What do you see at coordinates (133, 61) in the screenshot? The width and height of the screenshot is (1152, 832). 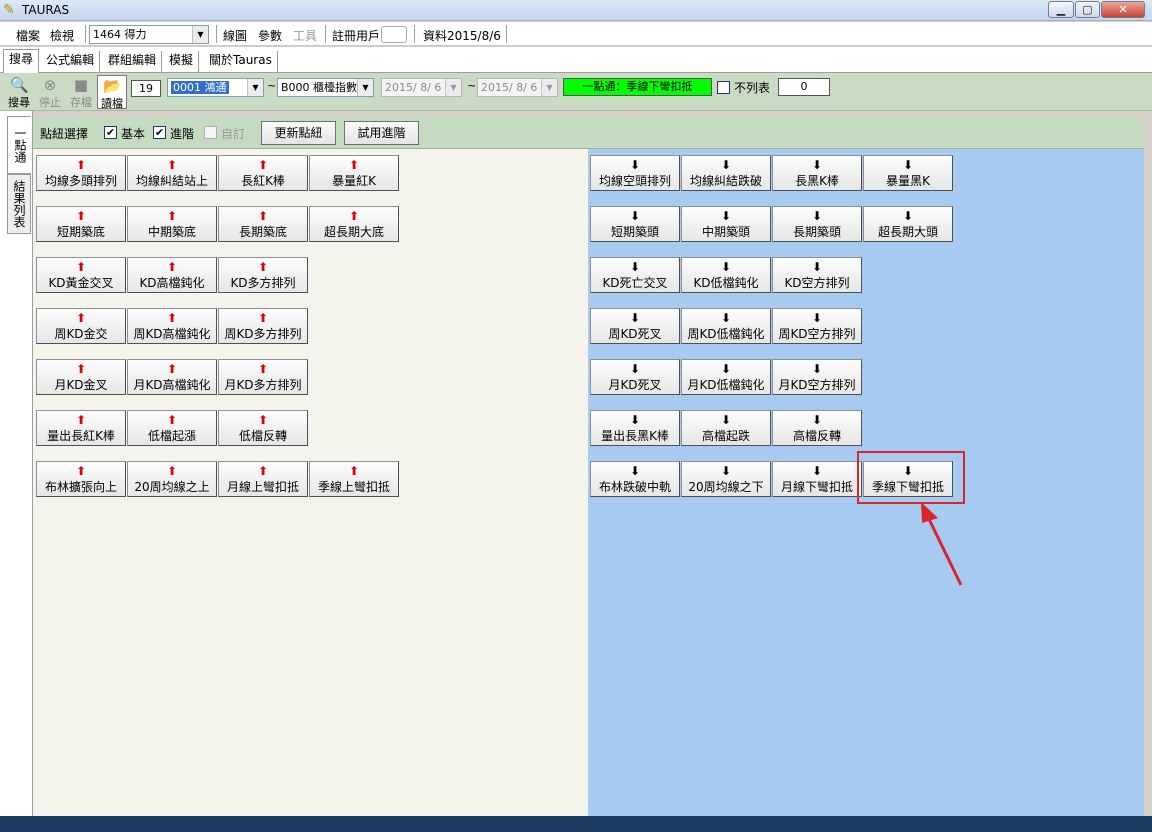 I see `tab-group-edit: 群組編輯` at bounding box center [133, 61].